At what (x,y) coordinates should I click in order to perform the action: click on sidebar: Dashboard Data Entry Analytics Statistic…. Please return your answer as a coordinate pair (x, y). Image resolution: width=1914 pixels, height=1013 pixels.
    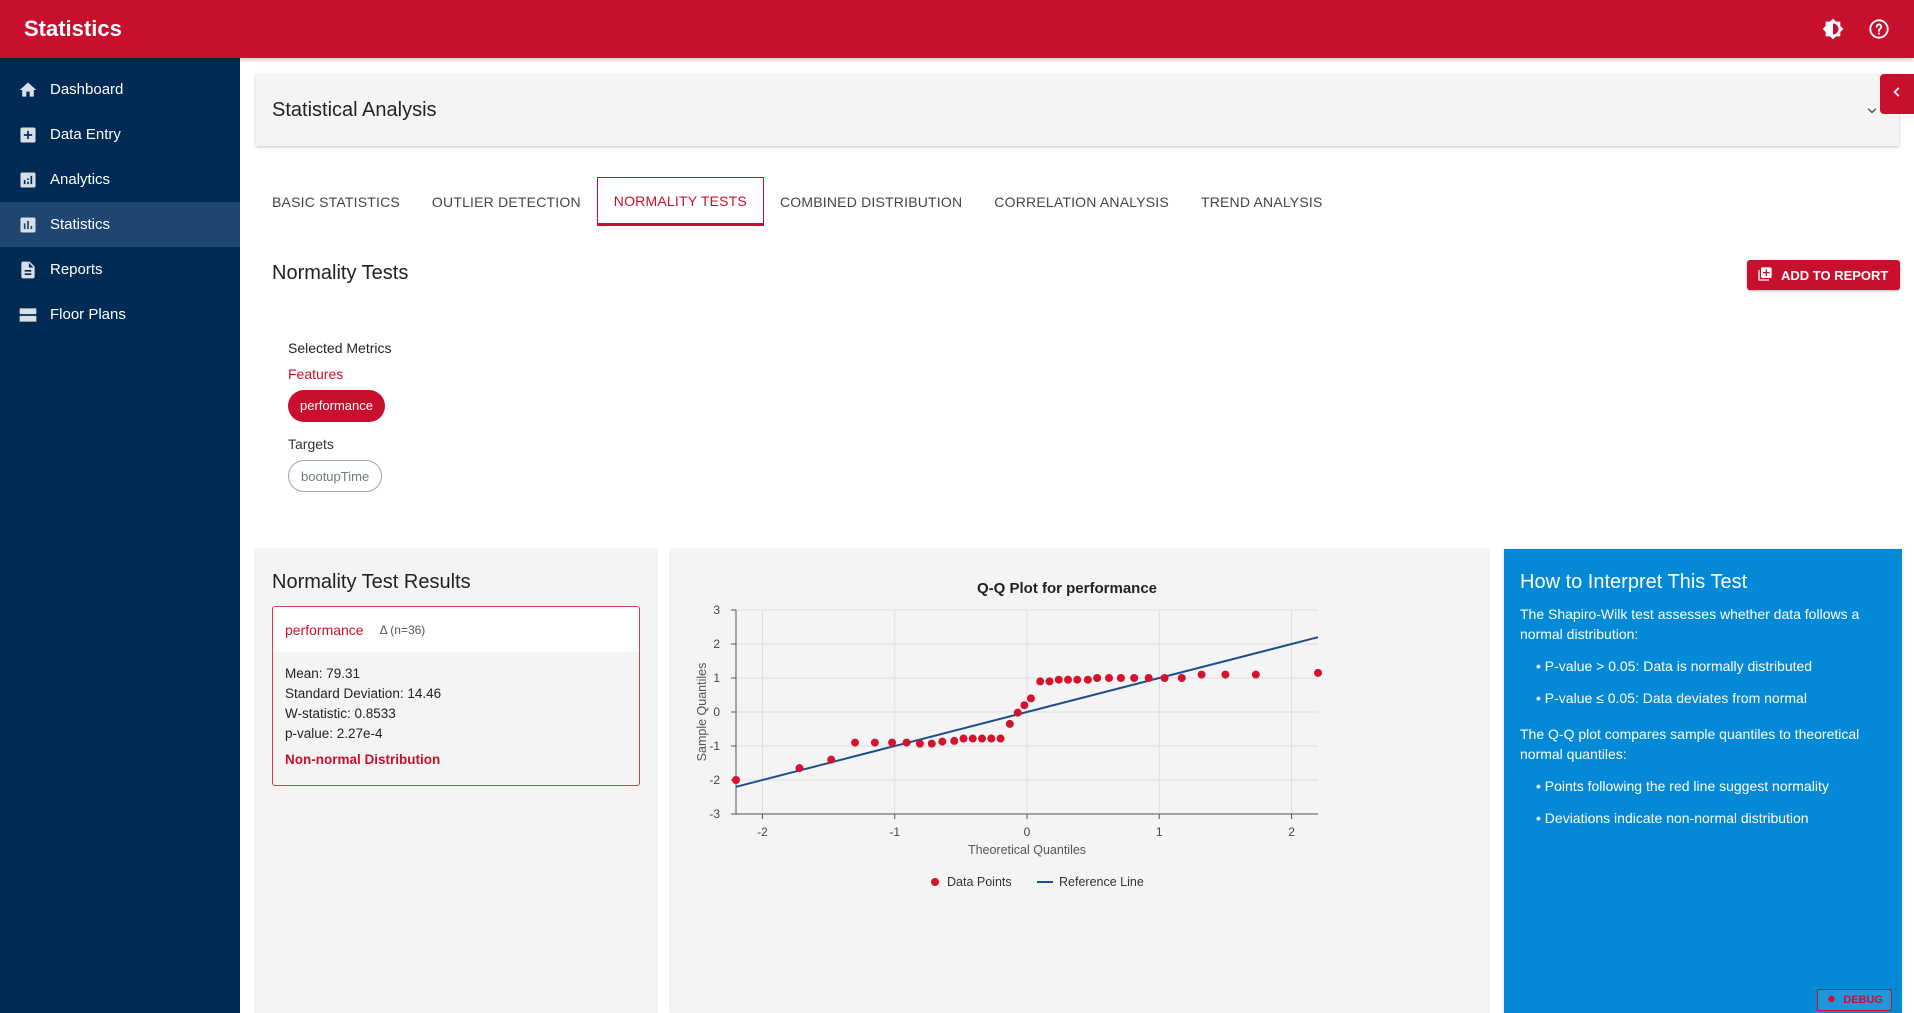
    Looking at the image, I should click on (120, 535).